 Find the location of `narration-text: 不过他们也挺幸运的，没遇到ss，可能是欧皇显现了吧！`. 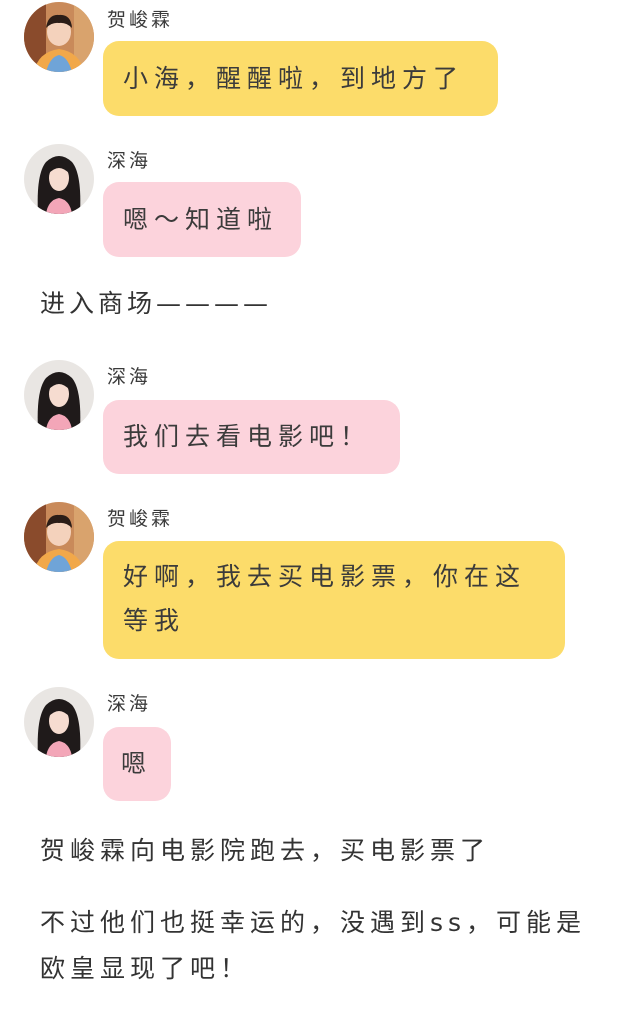

narration-text: 不过他们也挺幸运的，没遇到ss，可能是欧皇显现了吧！ is located at coordinates (313, 945).